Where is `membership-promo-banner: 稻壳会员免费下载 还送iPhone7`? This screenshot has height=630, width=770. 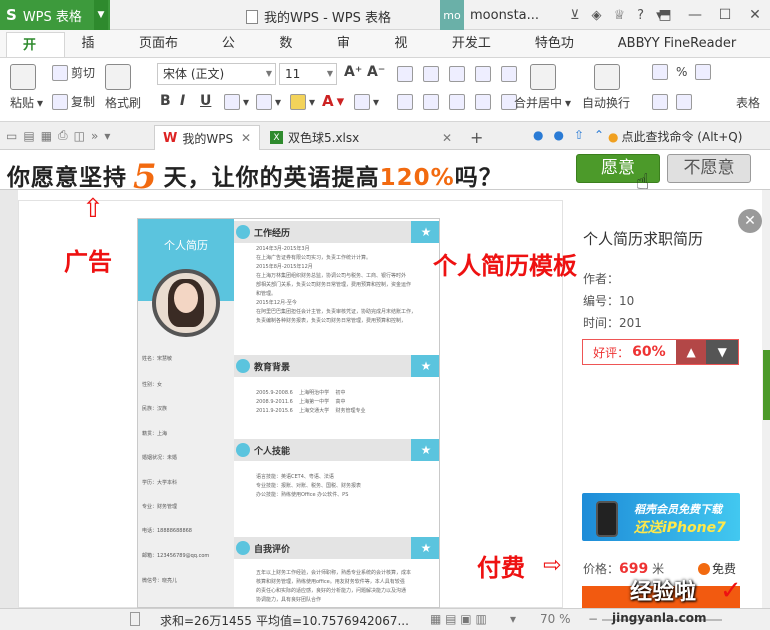
membership-promo-banner: 稻壳会员免费下载 还送iPhone7 is located at coordinates (661, 517).